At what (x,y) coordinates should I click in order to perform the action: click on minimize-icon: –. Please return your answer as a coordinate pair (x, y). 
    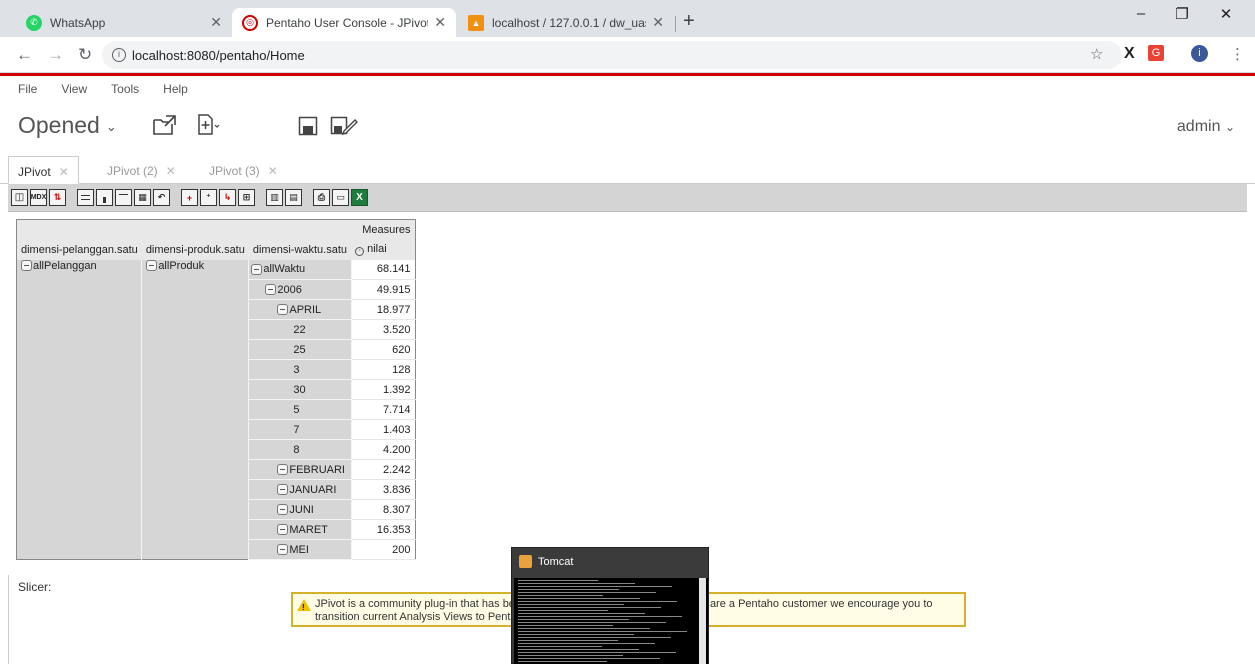
    Looking at the image, I should click on (1141, 13).